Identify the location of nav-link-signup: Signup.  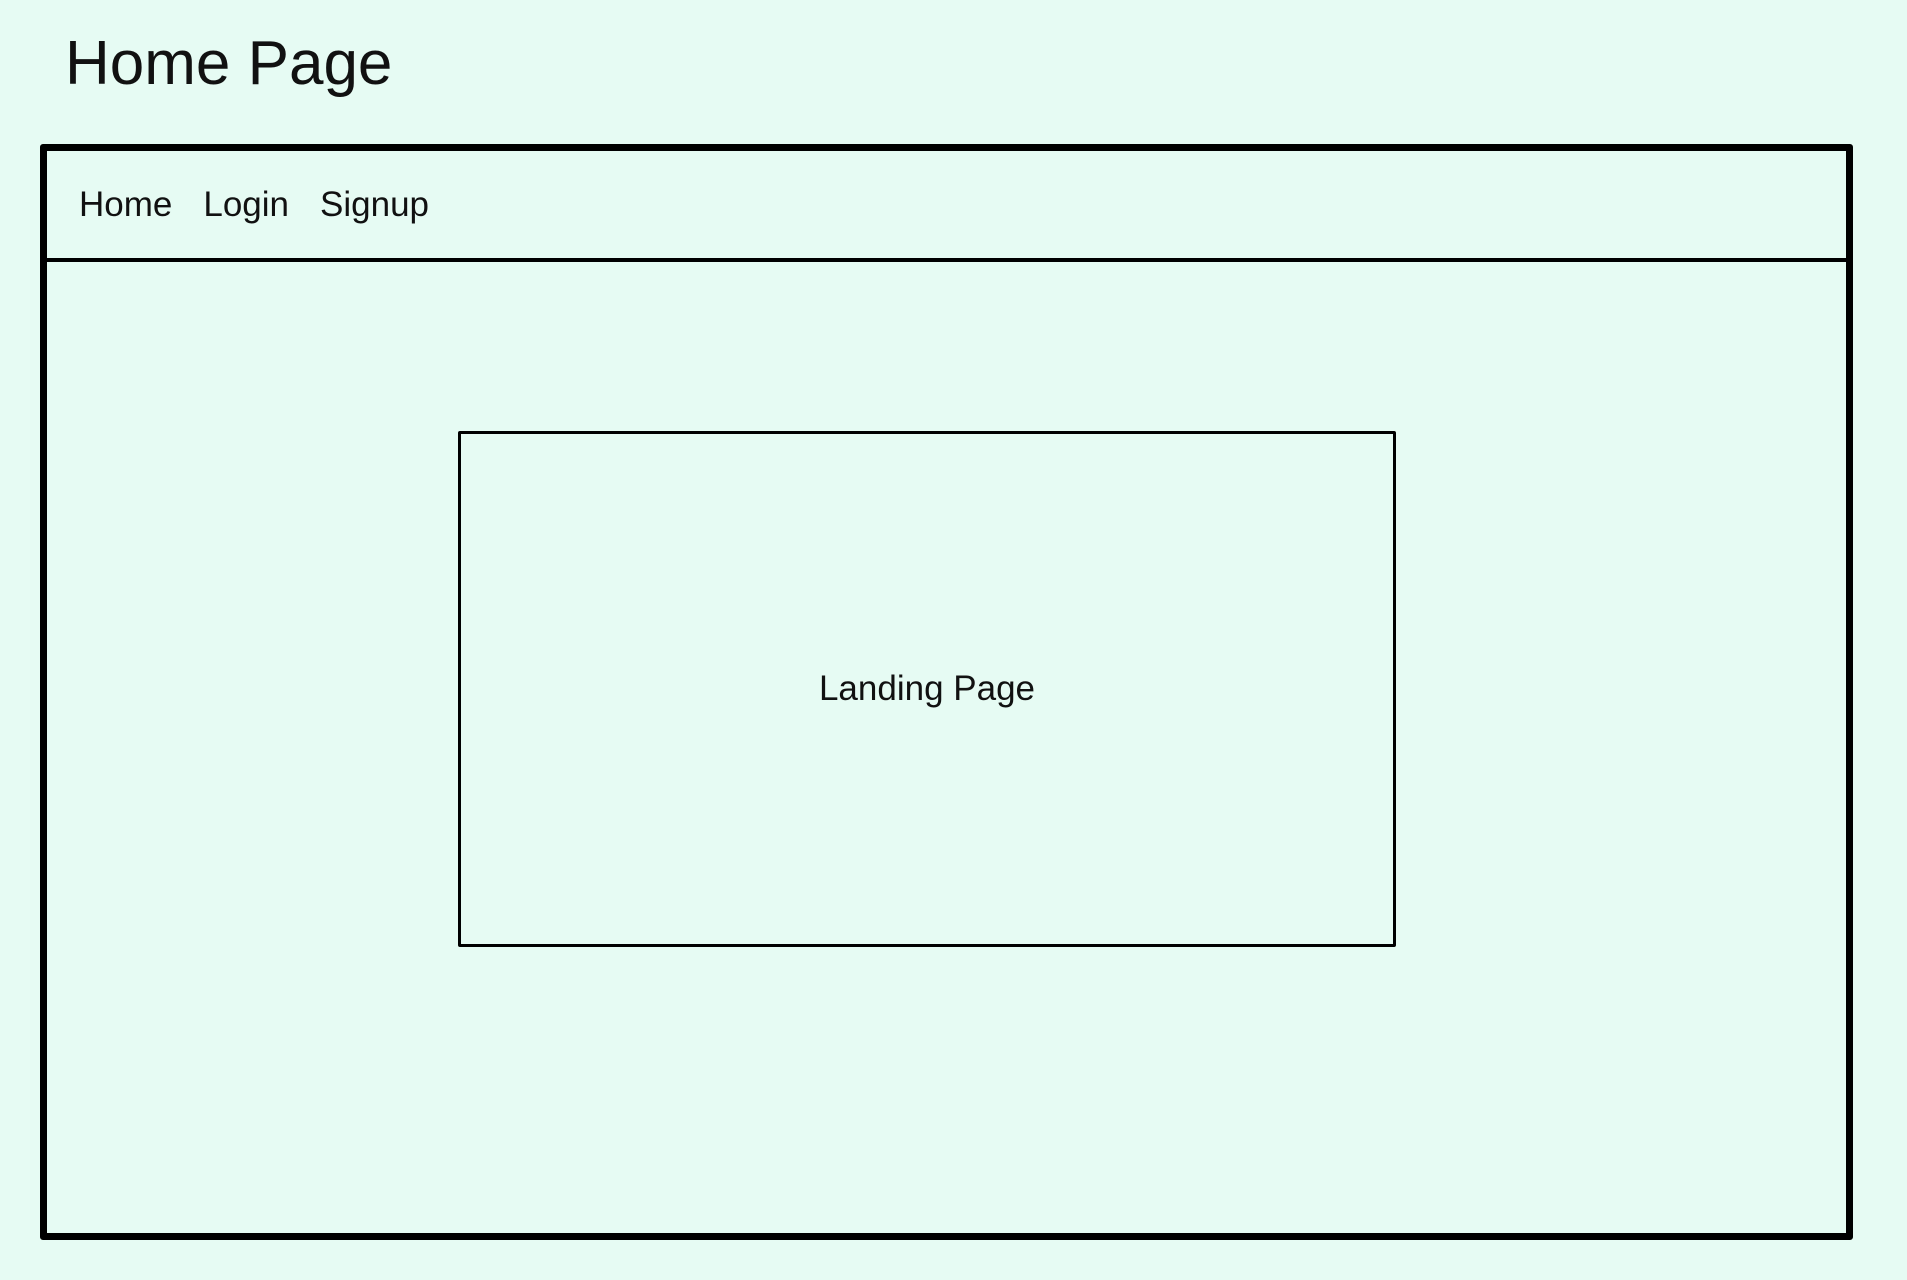
(374, 205).